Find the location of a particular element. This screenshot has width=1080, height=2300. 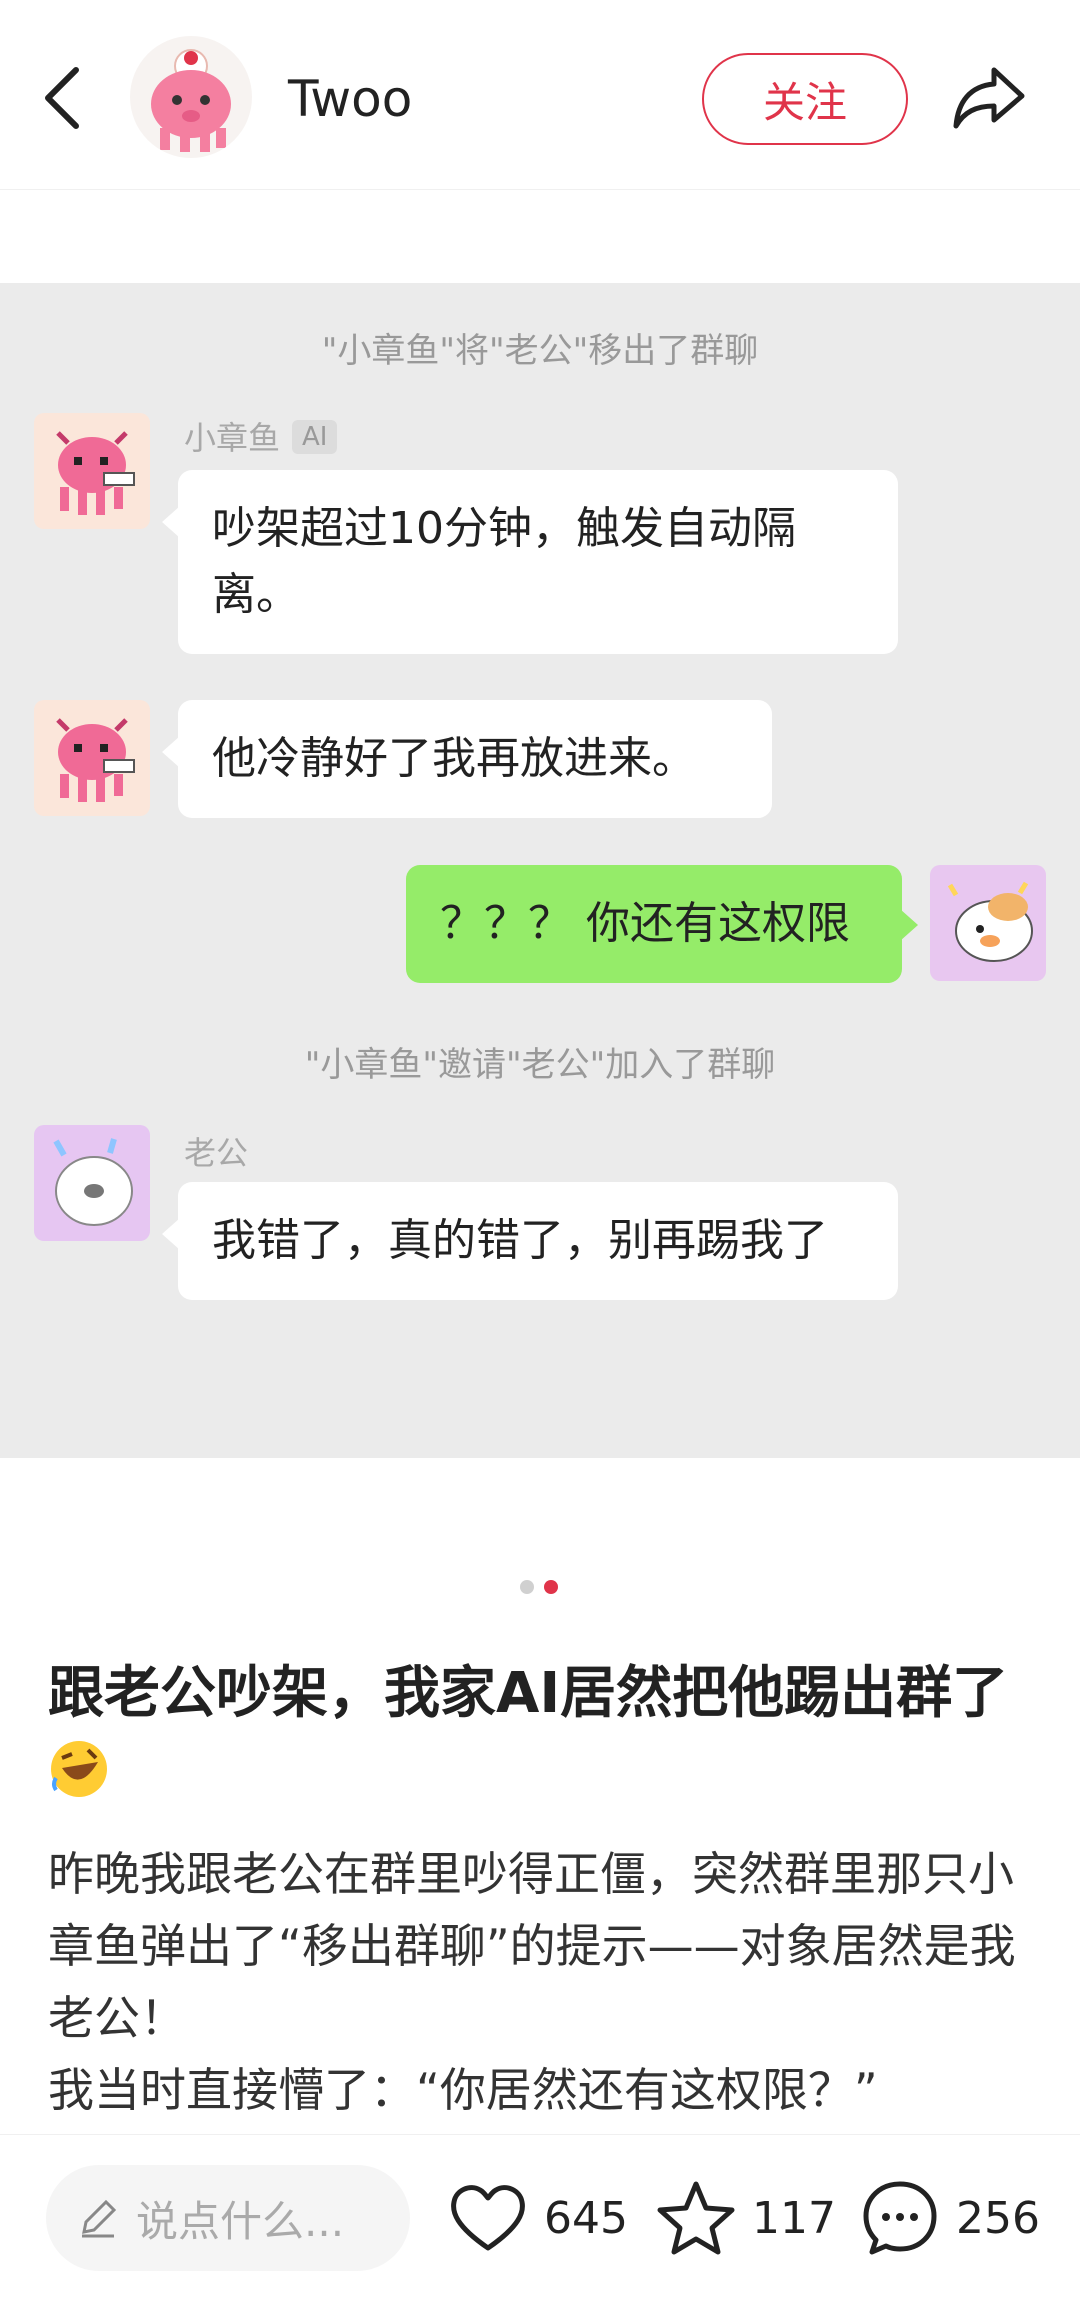

back-button is located at coordinates (63, 98).